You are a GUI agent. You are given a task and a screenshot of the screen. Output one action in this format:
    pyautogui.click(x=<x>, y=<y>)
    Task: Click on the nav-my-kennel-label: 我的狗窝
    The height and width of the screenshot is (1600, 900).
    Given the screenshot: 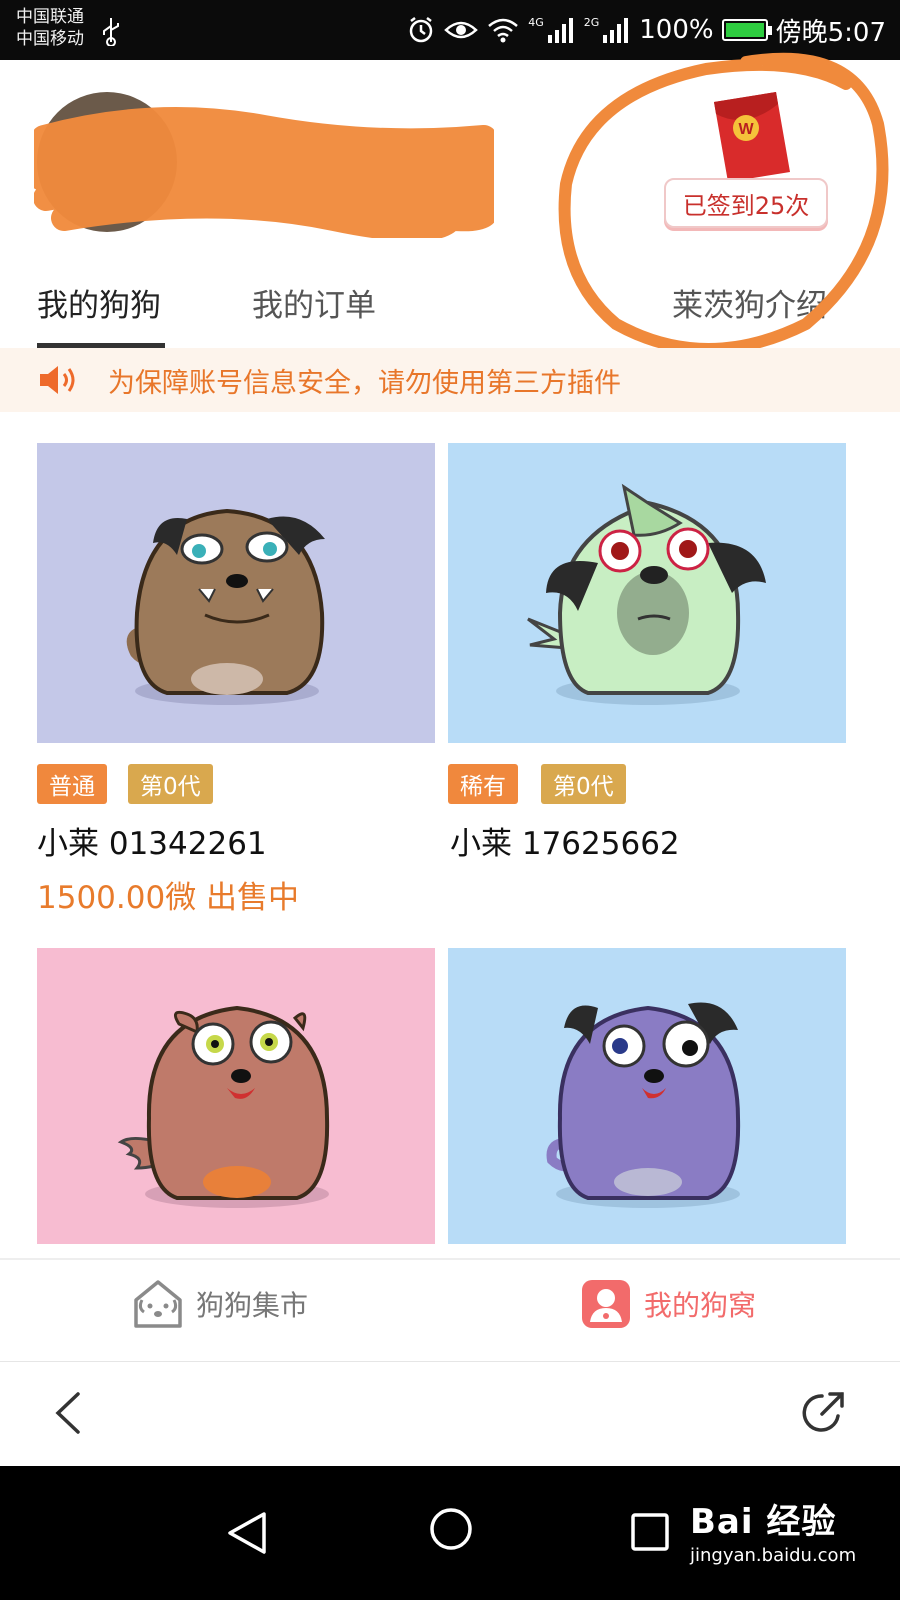 What is the action you would take?
    pyautogui.click(x=700, y=1305)
    